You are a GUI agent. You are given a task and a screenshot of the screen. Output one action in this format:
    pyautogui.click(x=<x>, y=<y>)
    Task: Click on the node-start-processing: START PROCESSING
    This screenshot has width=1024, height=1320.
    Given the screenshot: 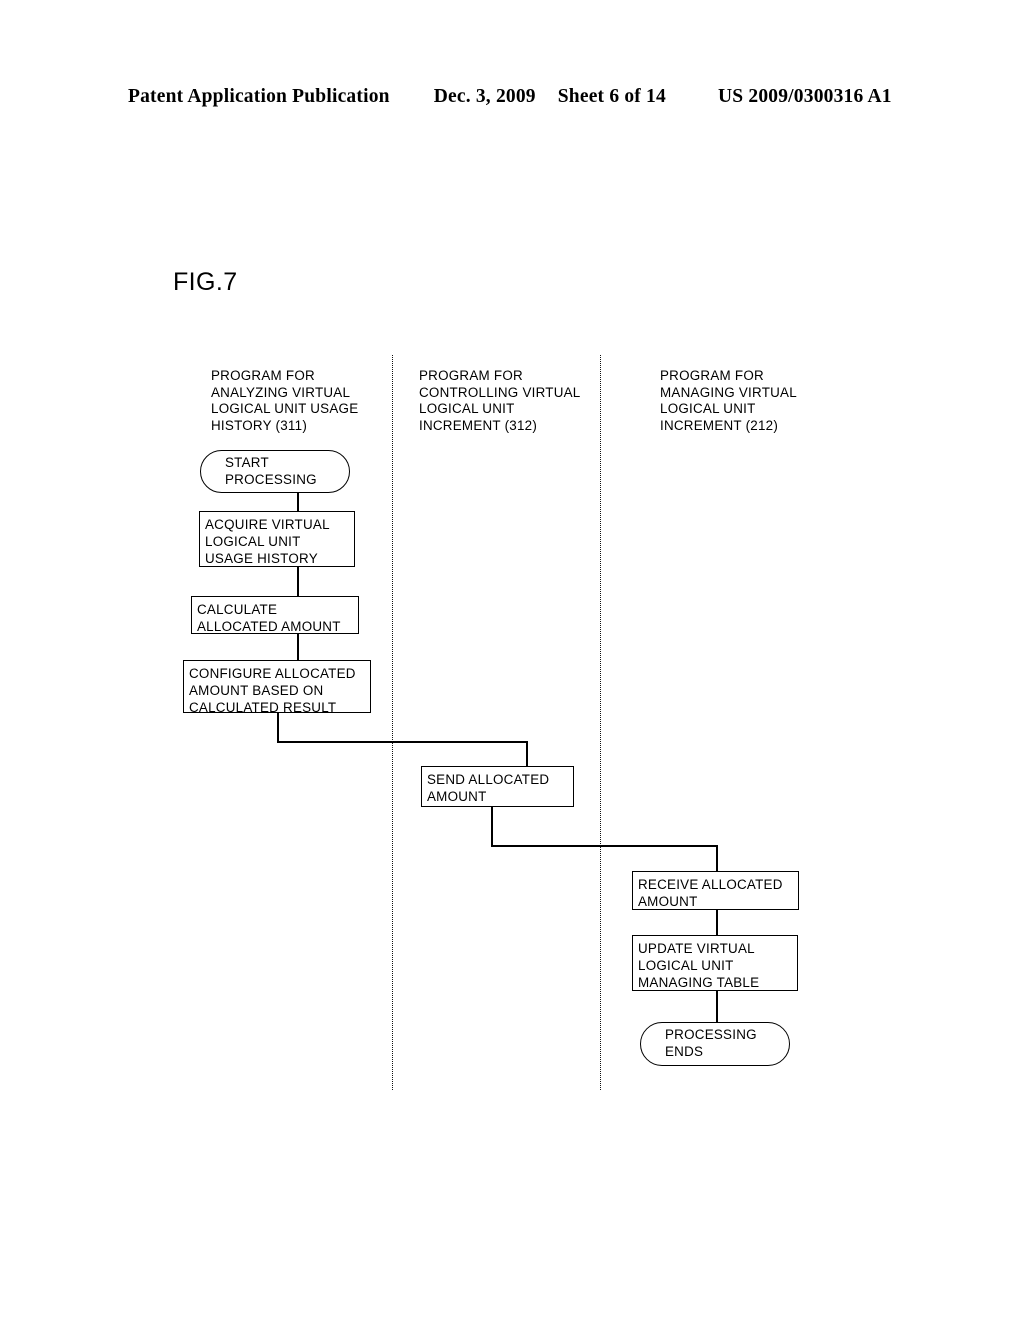 What is the action you would take?
    pyautogui.click(x=275, y=471)
    